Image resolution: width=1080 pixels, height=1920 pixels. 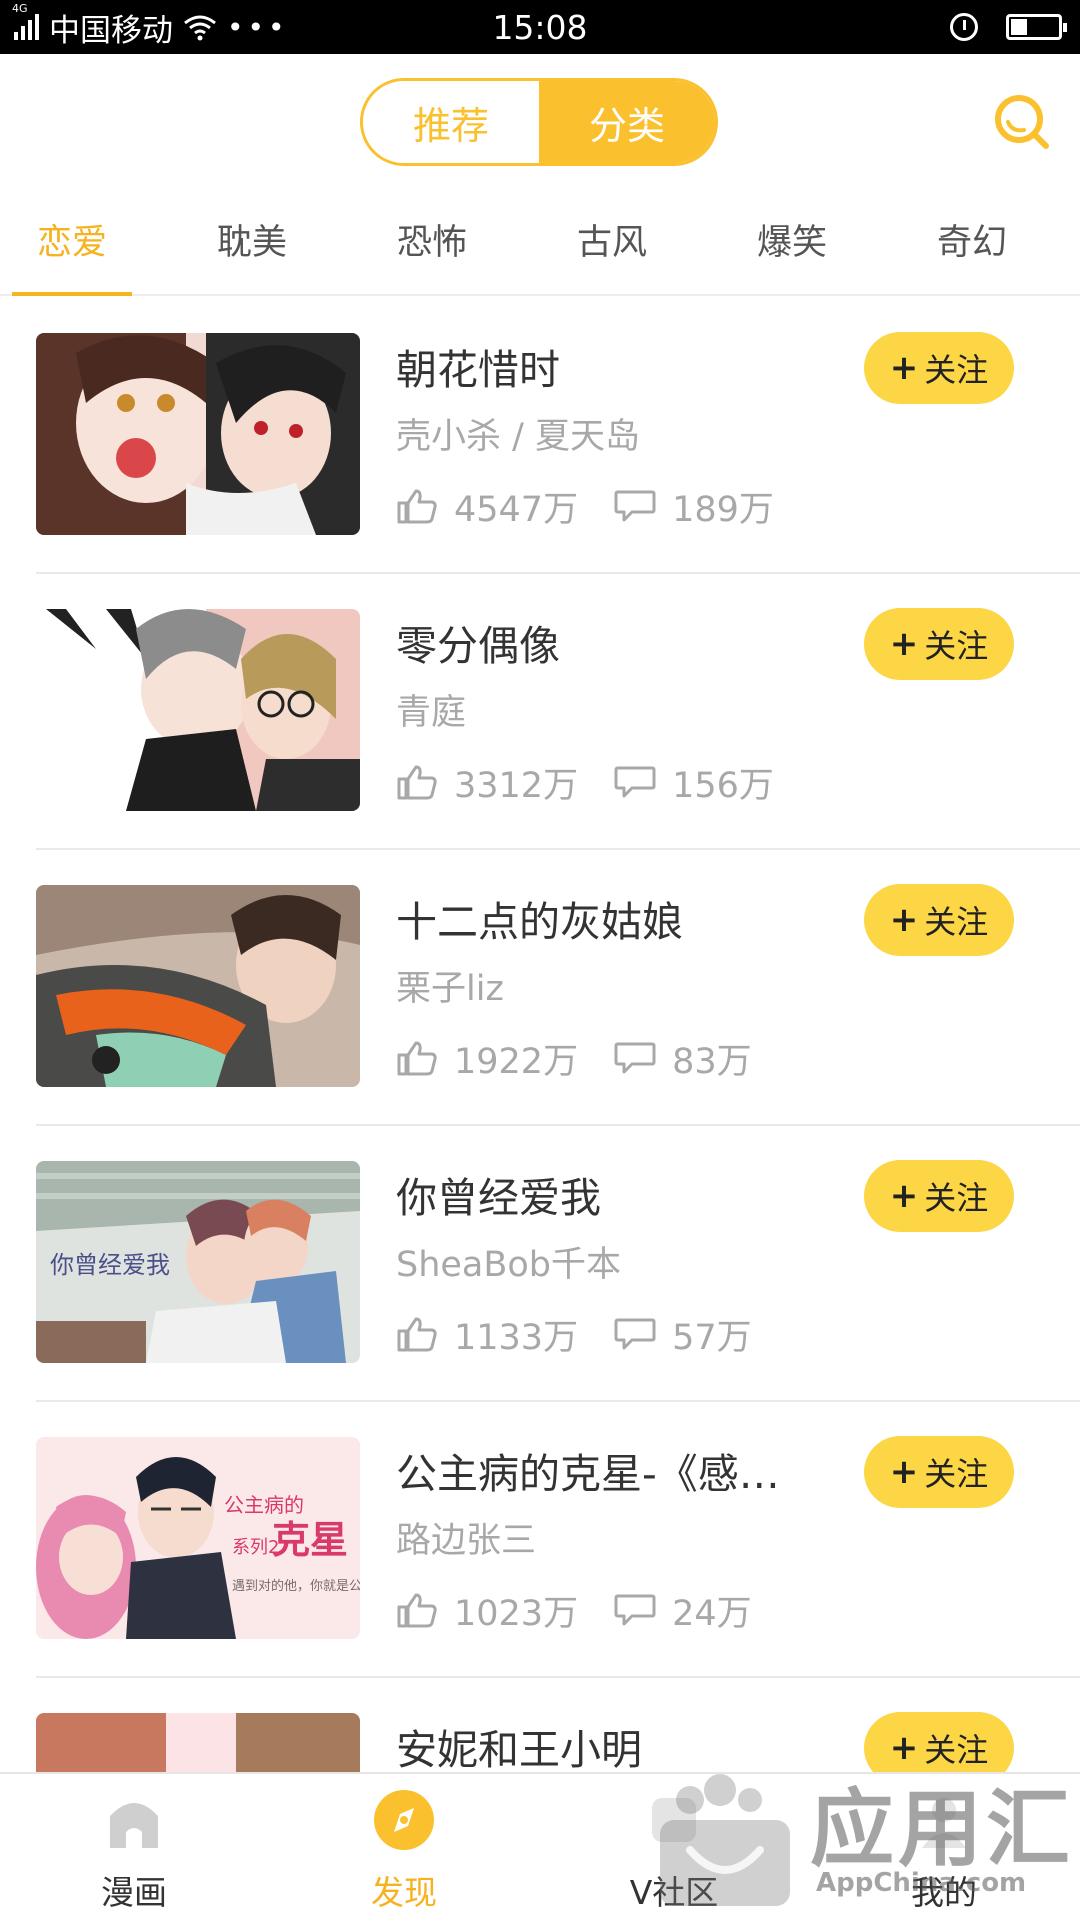 What do you see at coordinates (72, 239) in the screenshot?
I see `category-tab-romance: 恋爱` at bounding box center [72, 239].